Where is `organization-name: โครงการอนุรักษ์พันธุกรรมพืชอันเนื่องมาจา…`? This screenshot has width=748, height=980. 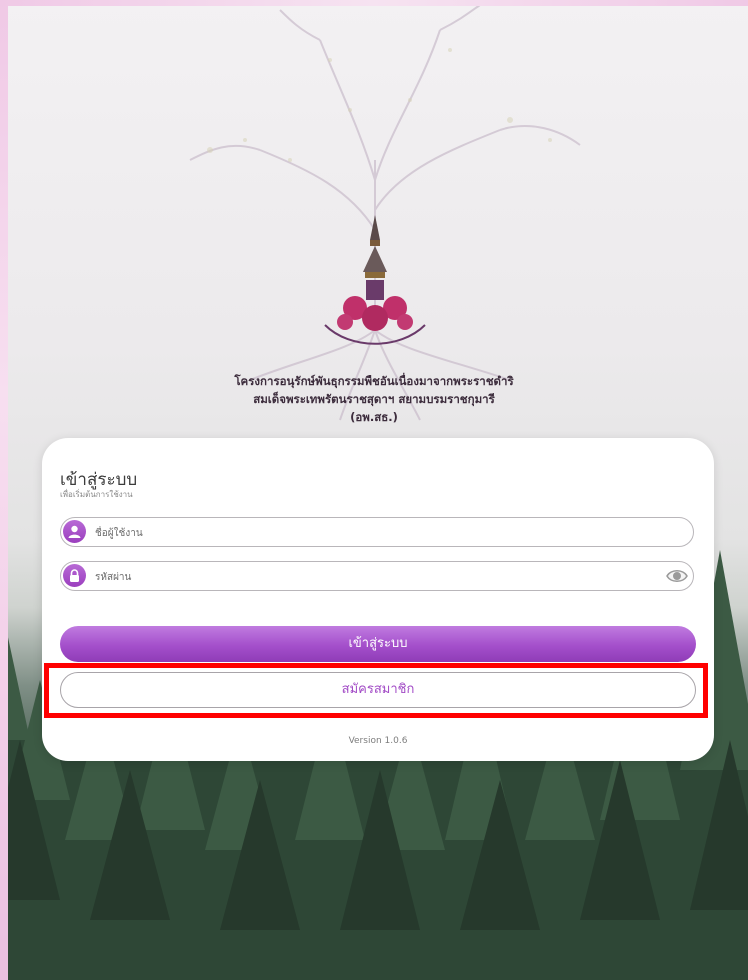
organization-name: โครงการอนุรักษ์พันธุกรรมพืชอันเนื่องมาจา… is located at coordinates (374, 399).